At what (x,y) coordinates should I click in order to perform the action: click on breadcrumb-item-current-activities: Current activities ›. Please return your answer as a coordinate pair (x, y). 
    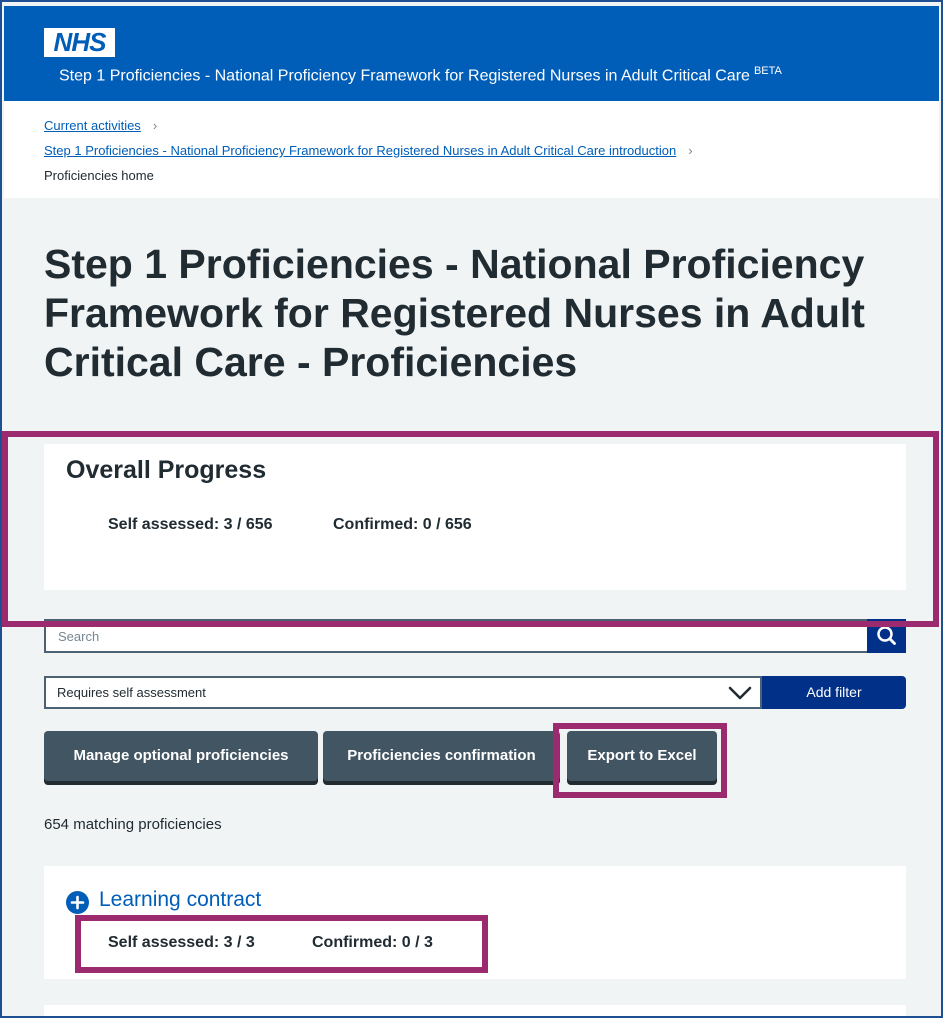
    Looking at the image, I should click on (100, 125).